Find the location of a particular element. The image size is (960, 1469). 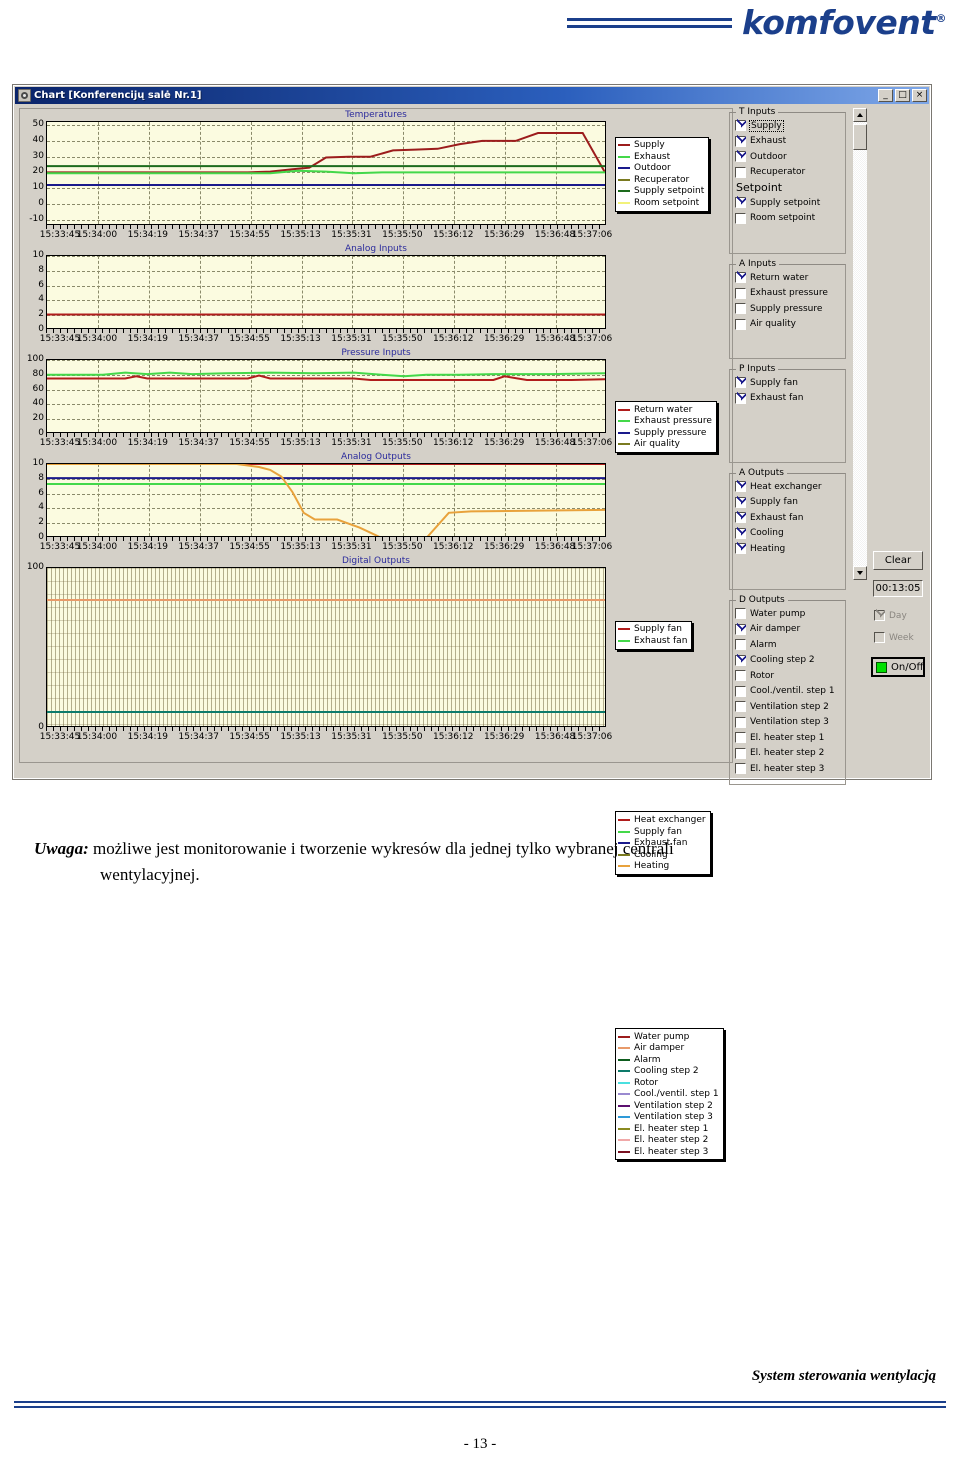

day-checkbox is located at coordinates (879, 615).